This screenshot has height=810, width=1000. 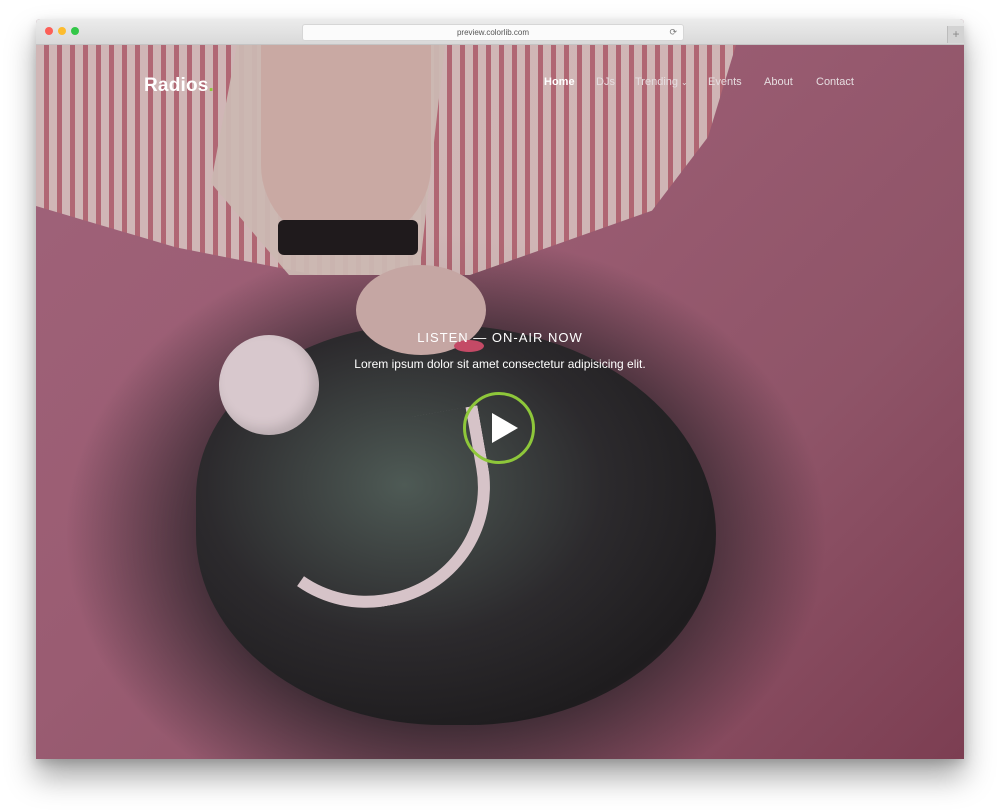 I want to click on site-logo: Radios., so click(x=179, y=86).